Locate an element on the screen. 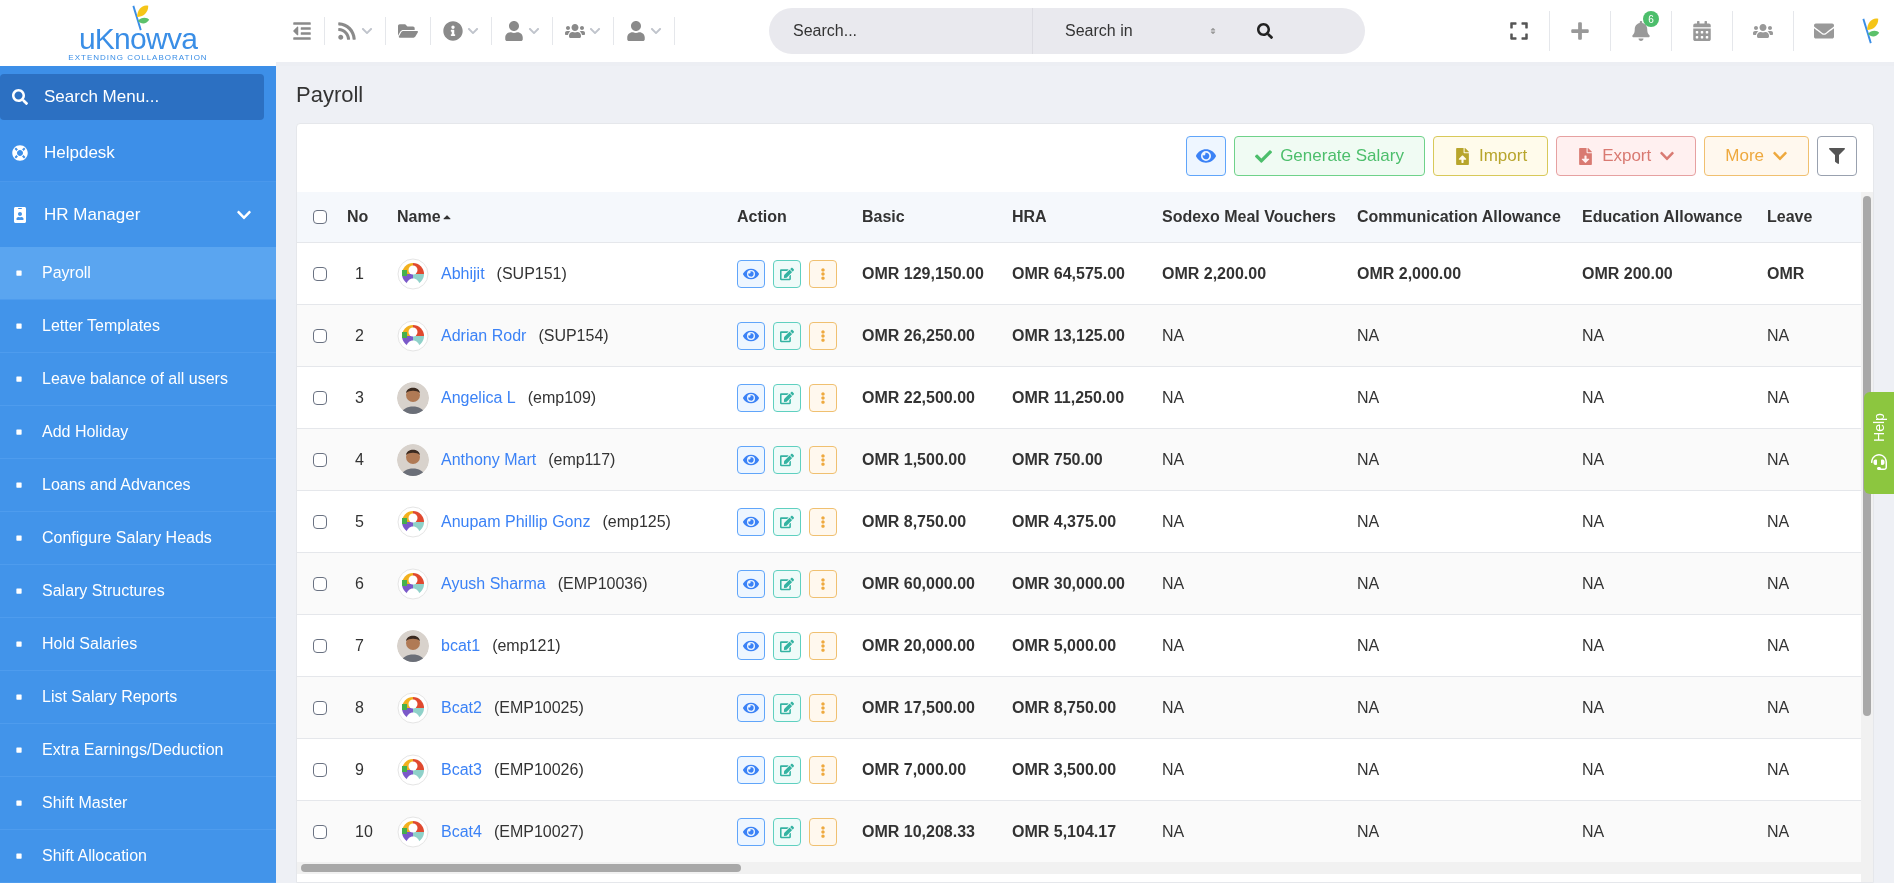  notifications-button is located at coordinates (1641, 31).